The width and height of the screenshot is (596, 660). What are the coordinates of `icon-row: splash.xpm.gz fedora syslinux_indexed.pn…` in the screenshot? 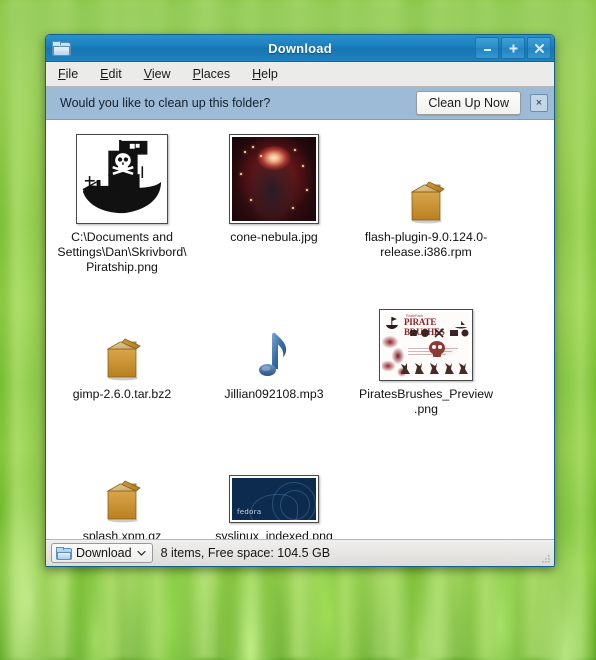 It's located at (300, 482).